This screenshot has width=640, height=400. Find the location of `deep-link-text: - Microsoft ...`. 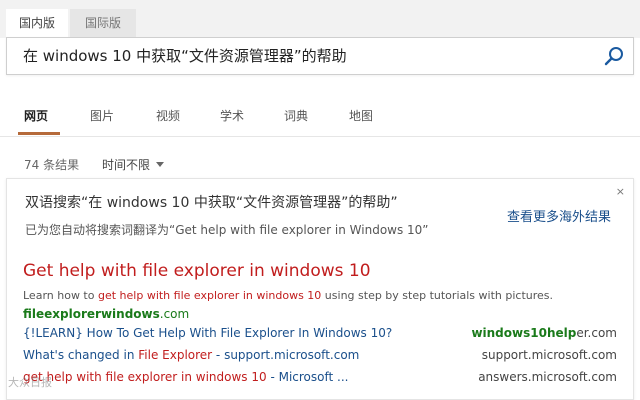

deep-link-text: - Microsoft ... is located at coordinates (307, 377).